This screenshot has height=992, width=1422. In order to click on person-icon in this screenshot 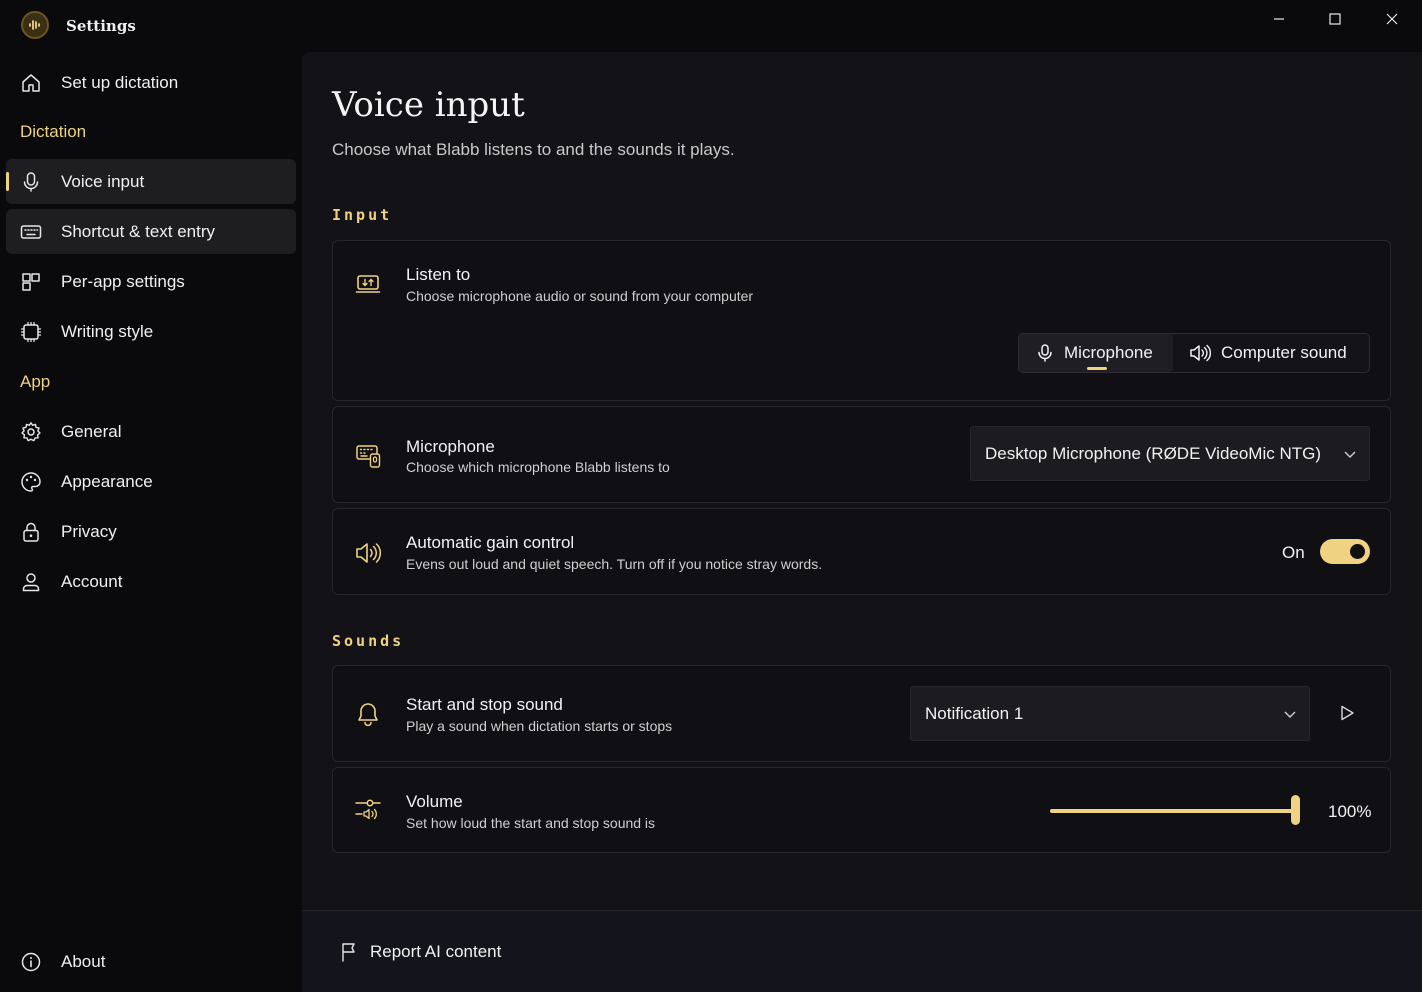, I will do `click(31, 582)`.